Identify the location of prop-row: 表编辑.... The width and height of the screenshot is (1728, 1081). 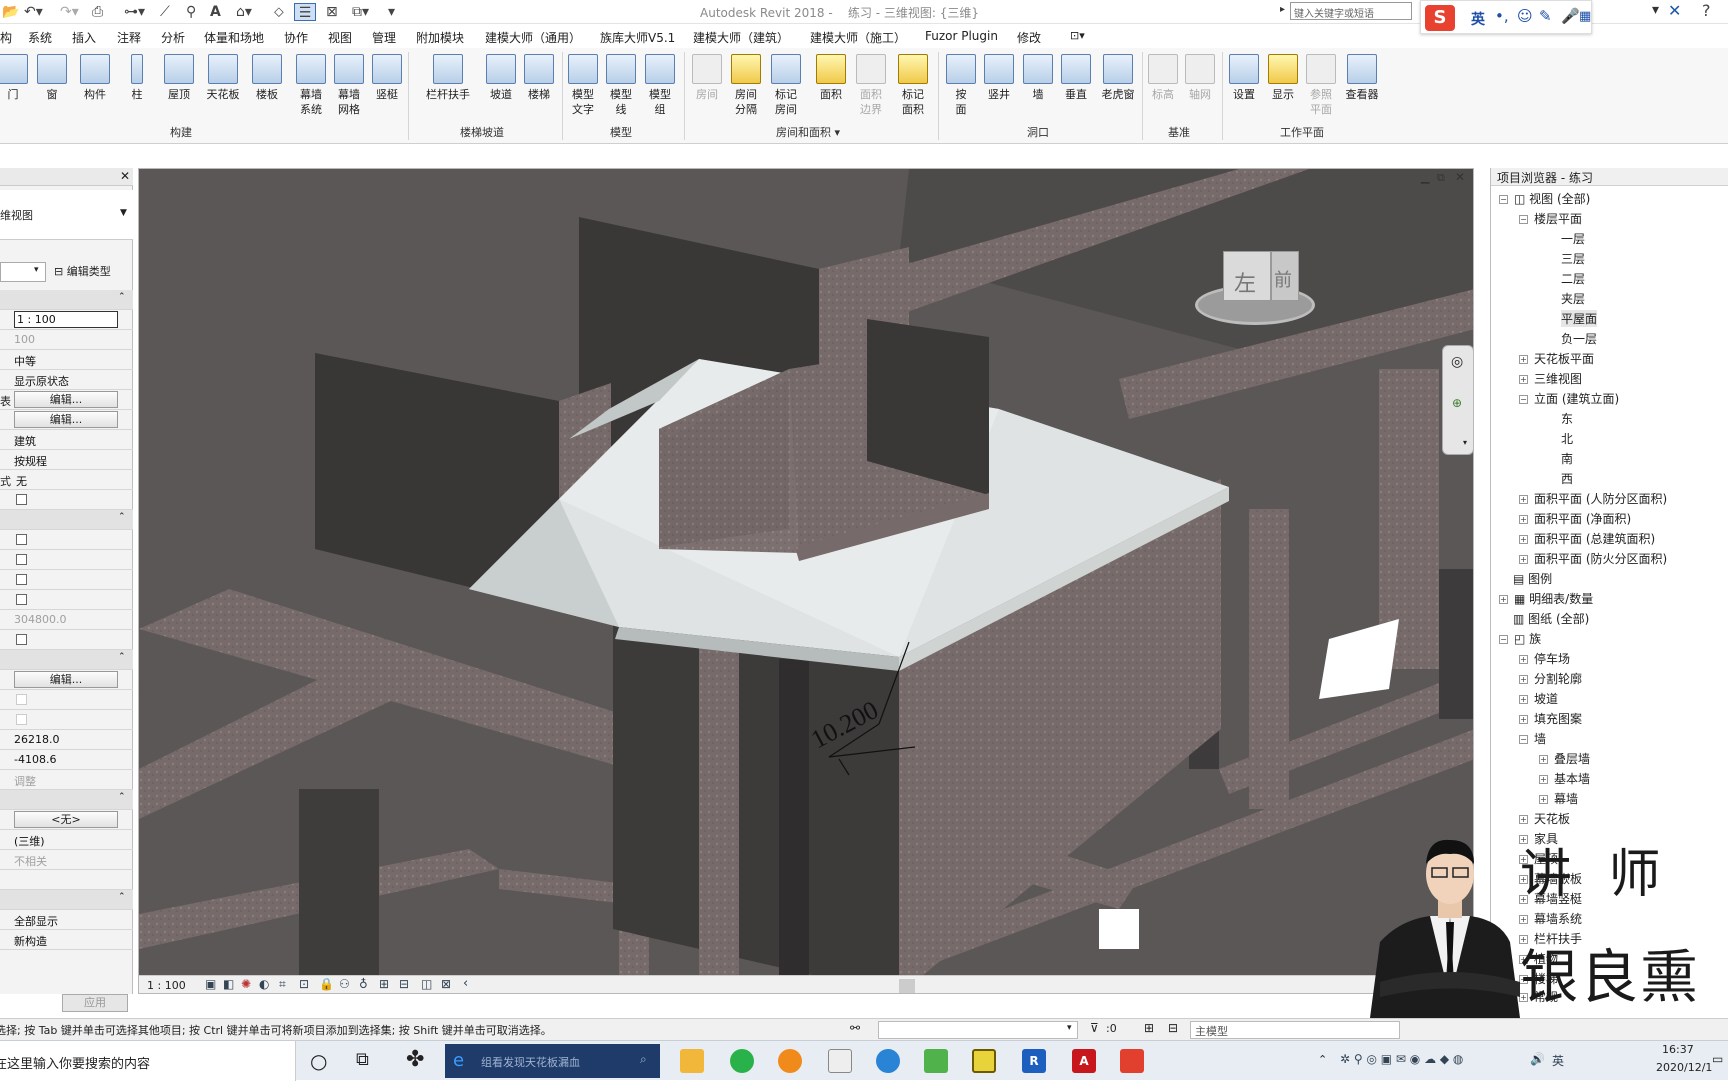
(66, 400).